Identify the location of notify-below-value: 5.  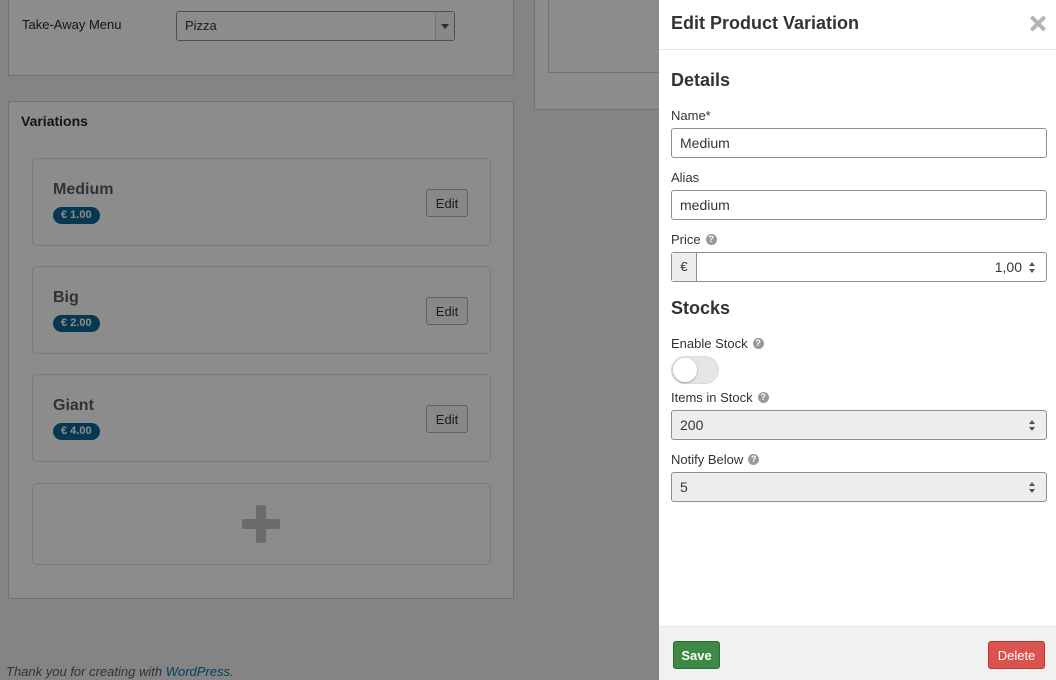
(684, 487).